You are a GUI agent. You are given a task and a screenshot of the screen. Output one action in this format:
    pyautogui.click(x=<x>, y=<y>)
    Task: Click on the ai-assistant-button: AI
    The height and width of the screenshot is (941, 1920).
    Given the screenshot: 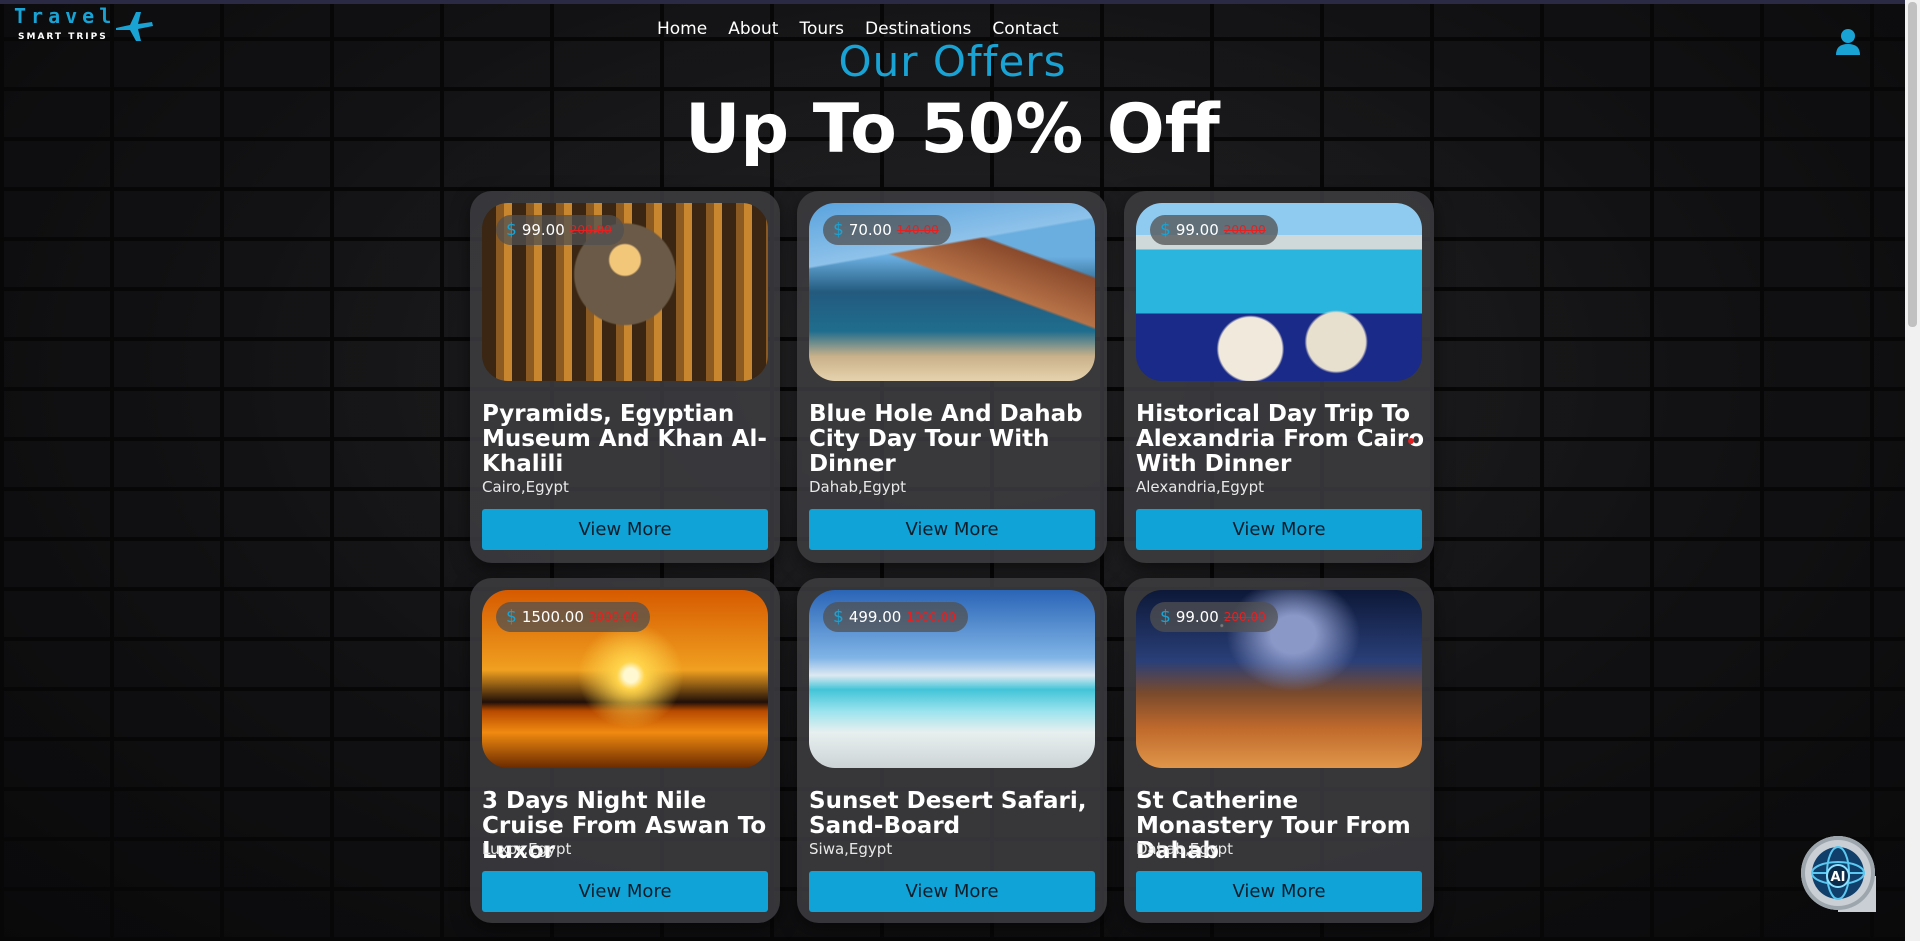 What is the action you would take?
    pyautogui.click(x=1838, y=873)
    